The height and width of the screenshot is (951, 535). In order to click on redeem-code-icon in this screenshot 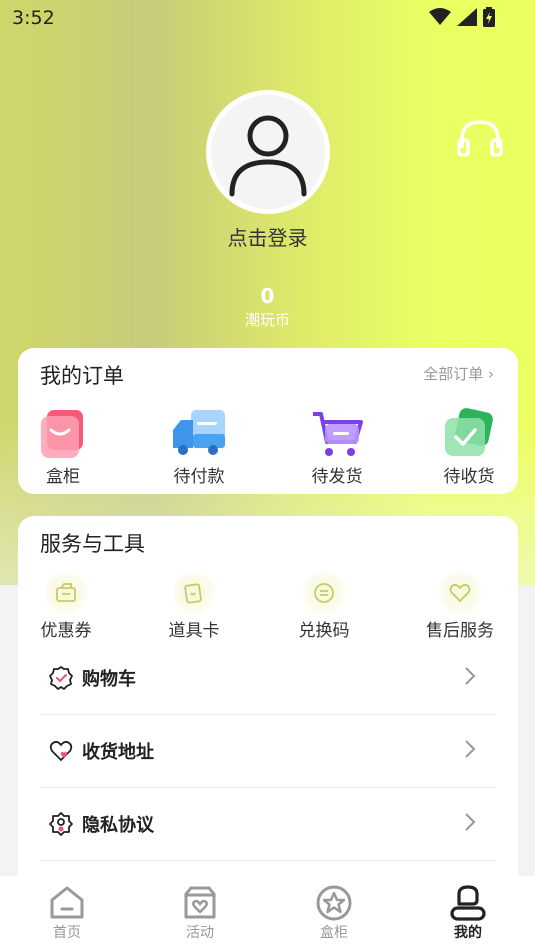, I will do `click(324, 593)`.